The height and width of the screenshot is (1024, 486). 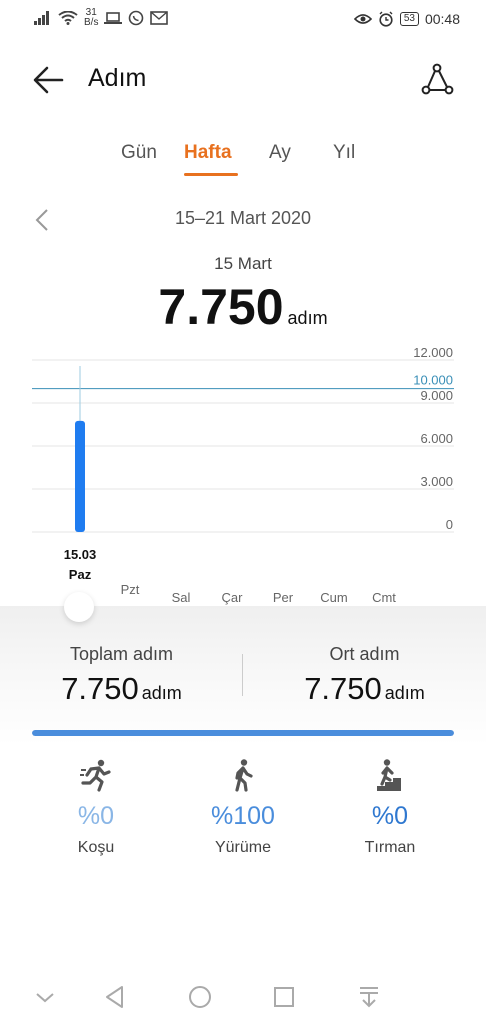 What do you see at coordinates (100, 688) in the screenshot?
I see `total-steps-value: 7.750` at bounding box center [100, 688].